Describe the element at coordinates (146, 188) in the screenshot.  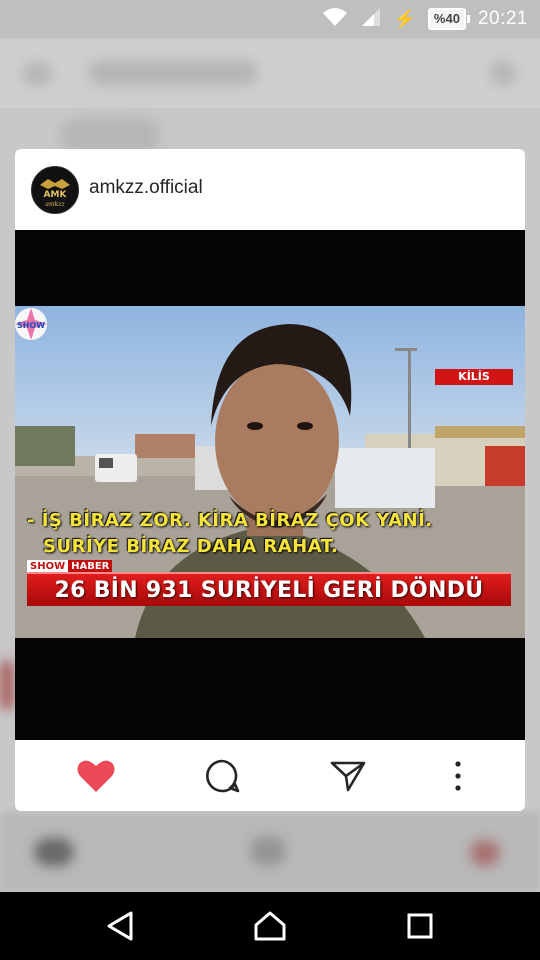
I see `username: amkzz.official` at that location.